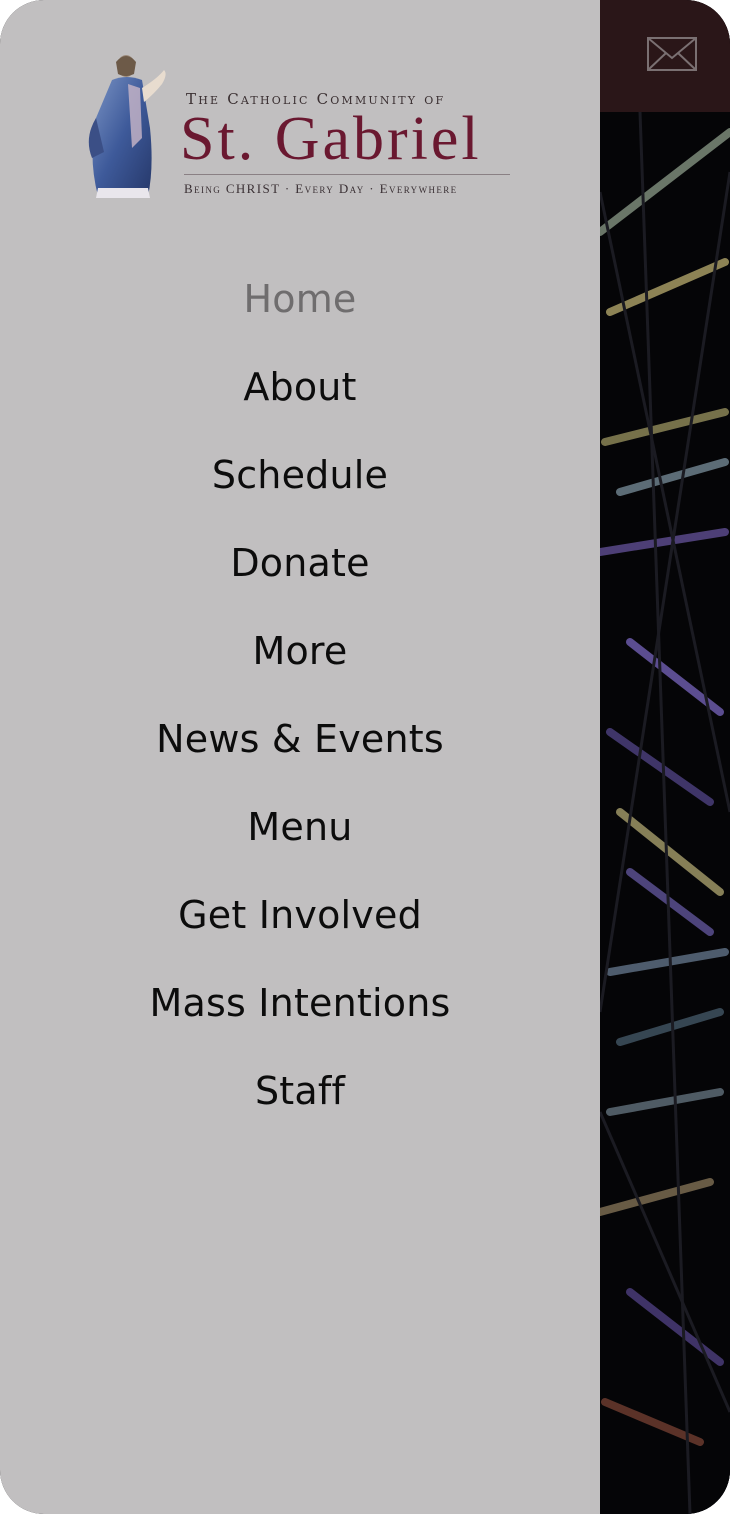  What do you see at coordinates (300, 739) in the screenshot?
I see `nav-item-news-events: News & Events` at bounding box center [300, 739].